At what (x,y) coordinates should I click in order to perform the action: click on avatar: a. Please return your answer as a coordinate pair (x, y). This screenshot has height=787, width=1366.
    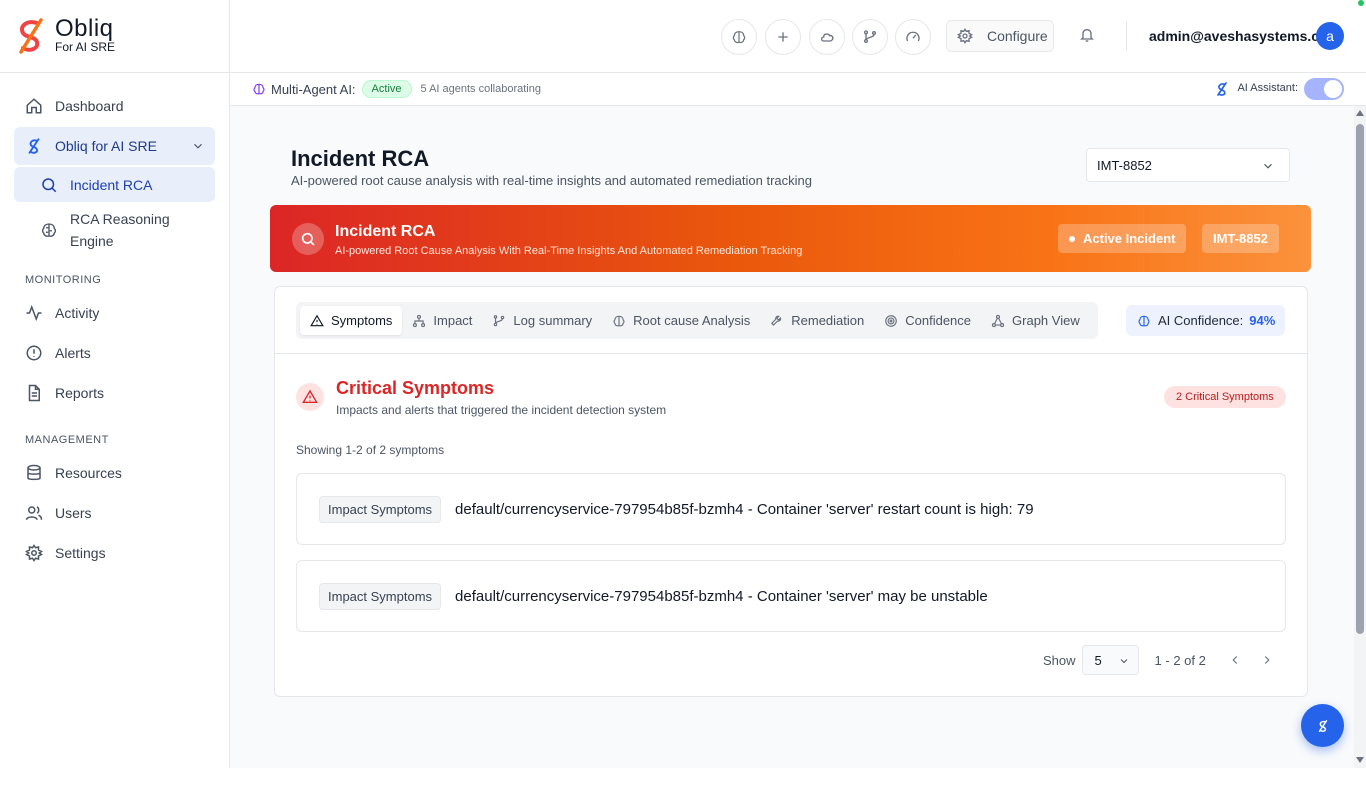
    Looking at the image, I should click on (1330, 36).